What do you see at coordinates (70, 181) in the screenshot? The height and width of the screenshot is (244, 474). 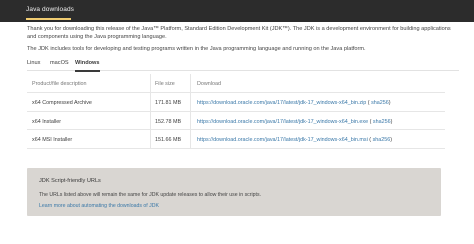 I see `notice-heading: JDK Script-friendly URLs` at bounding box center [70, 181].